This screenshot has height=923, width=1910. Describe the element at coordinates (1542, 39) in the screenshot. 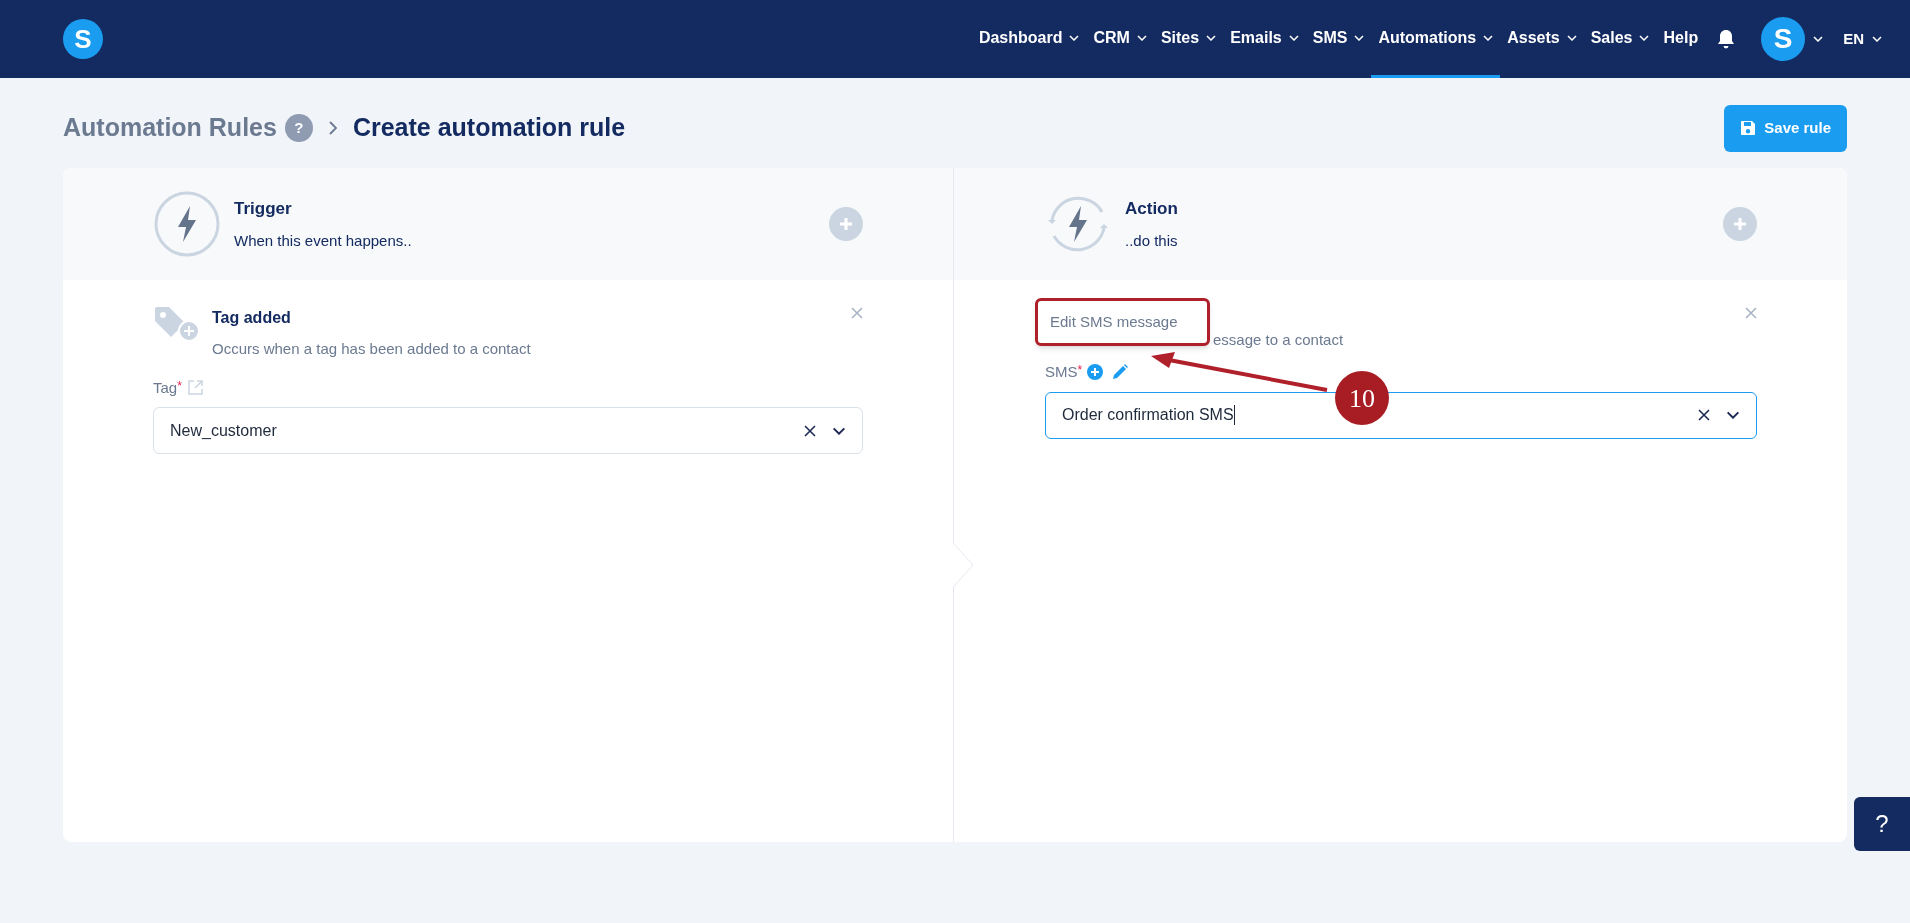

I see `nav-item: Assets` at that location.